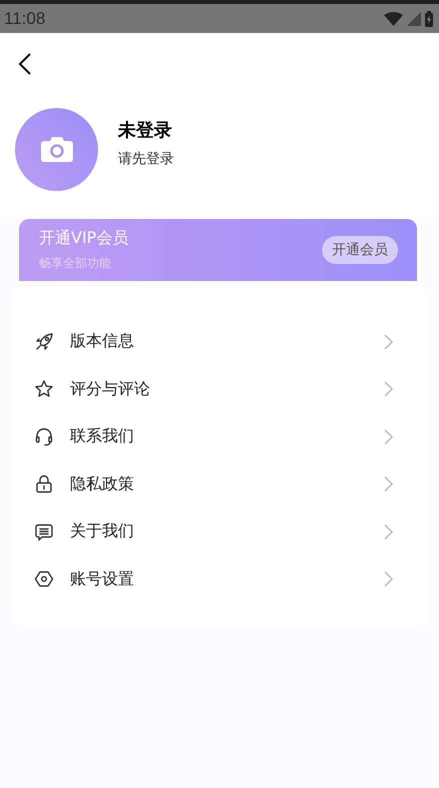 Image resolution: width=439 pixels, height=788 pixels. Describe the element at coordinates (83, 238) in the screenshot. I see `vip-title: 开通VIP会员` at that location.